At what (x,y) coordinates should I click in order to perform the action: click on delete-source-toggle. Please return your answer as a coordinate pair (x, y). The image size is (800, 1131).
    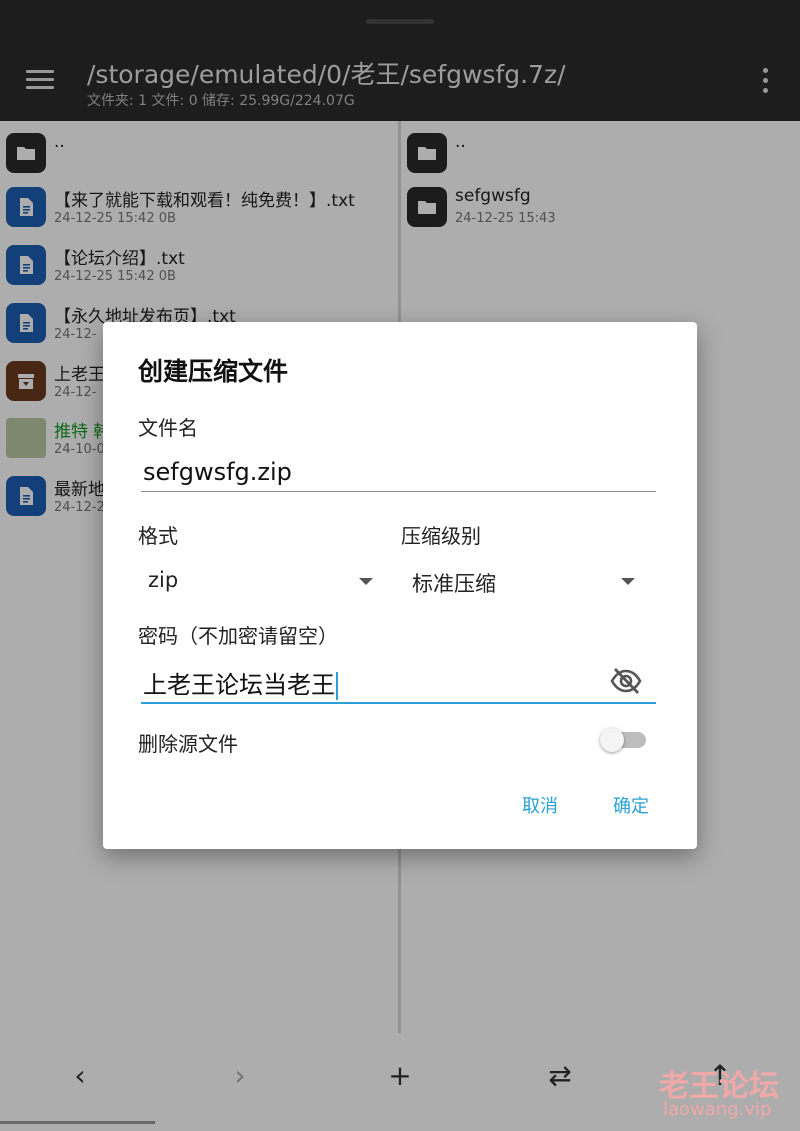
    Looking at the image, I should click on (624, 740).